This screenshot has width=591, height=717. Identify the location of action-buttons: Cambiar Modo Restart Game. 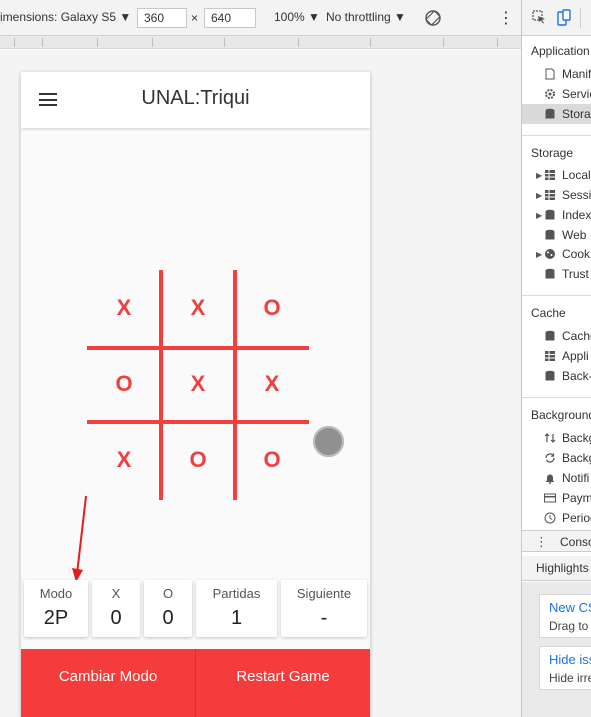
(195, 683).